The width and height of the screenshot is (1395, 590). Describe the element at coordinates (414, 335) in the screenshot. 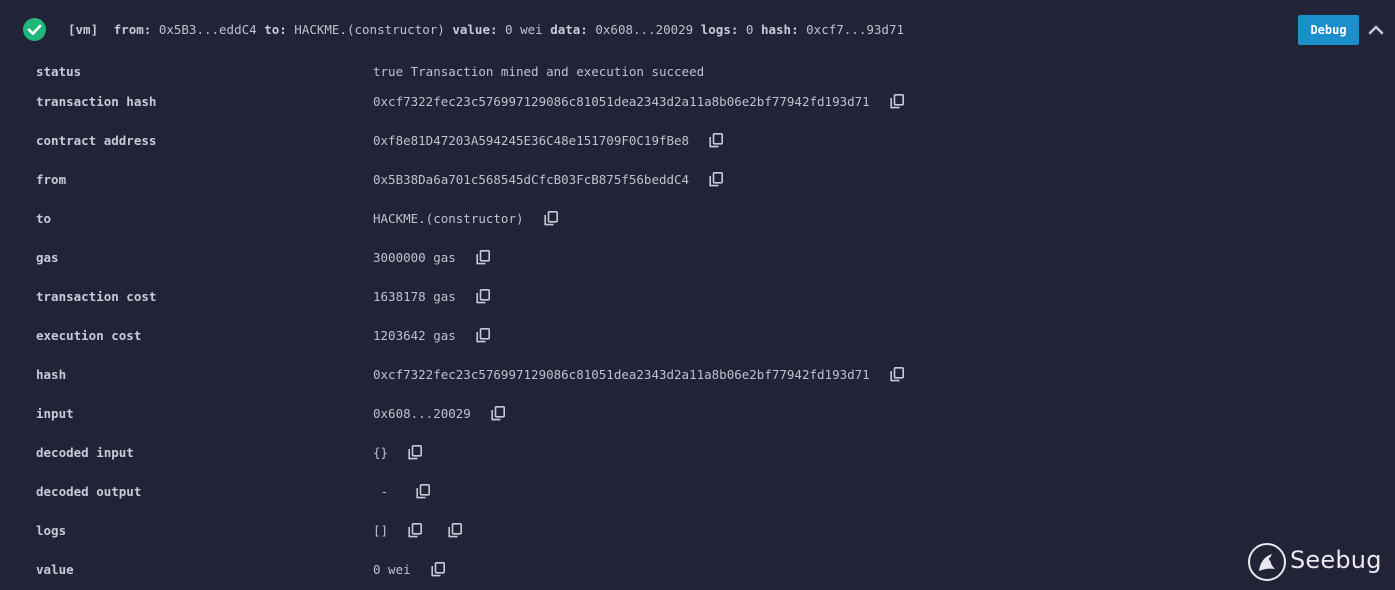

I see `execution-cost-value: 1203642 gas` at that location.